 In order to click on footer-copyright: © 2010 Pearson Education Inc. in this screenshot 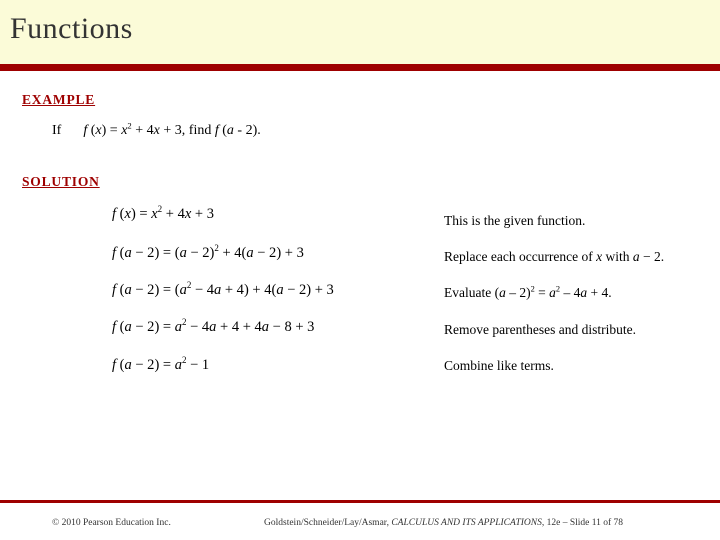, I will do `click(111, 523)`.